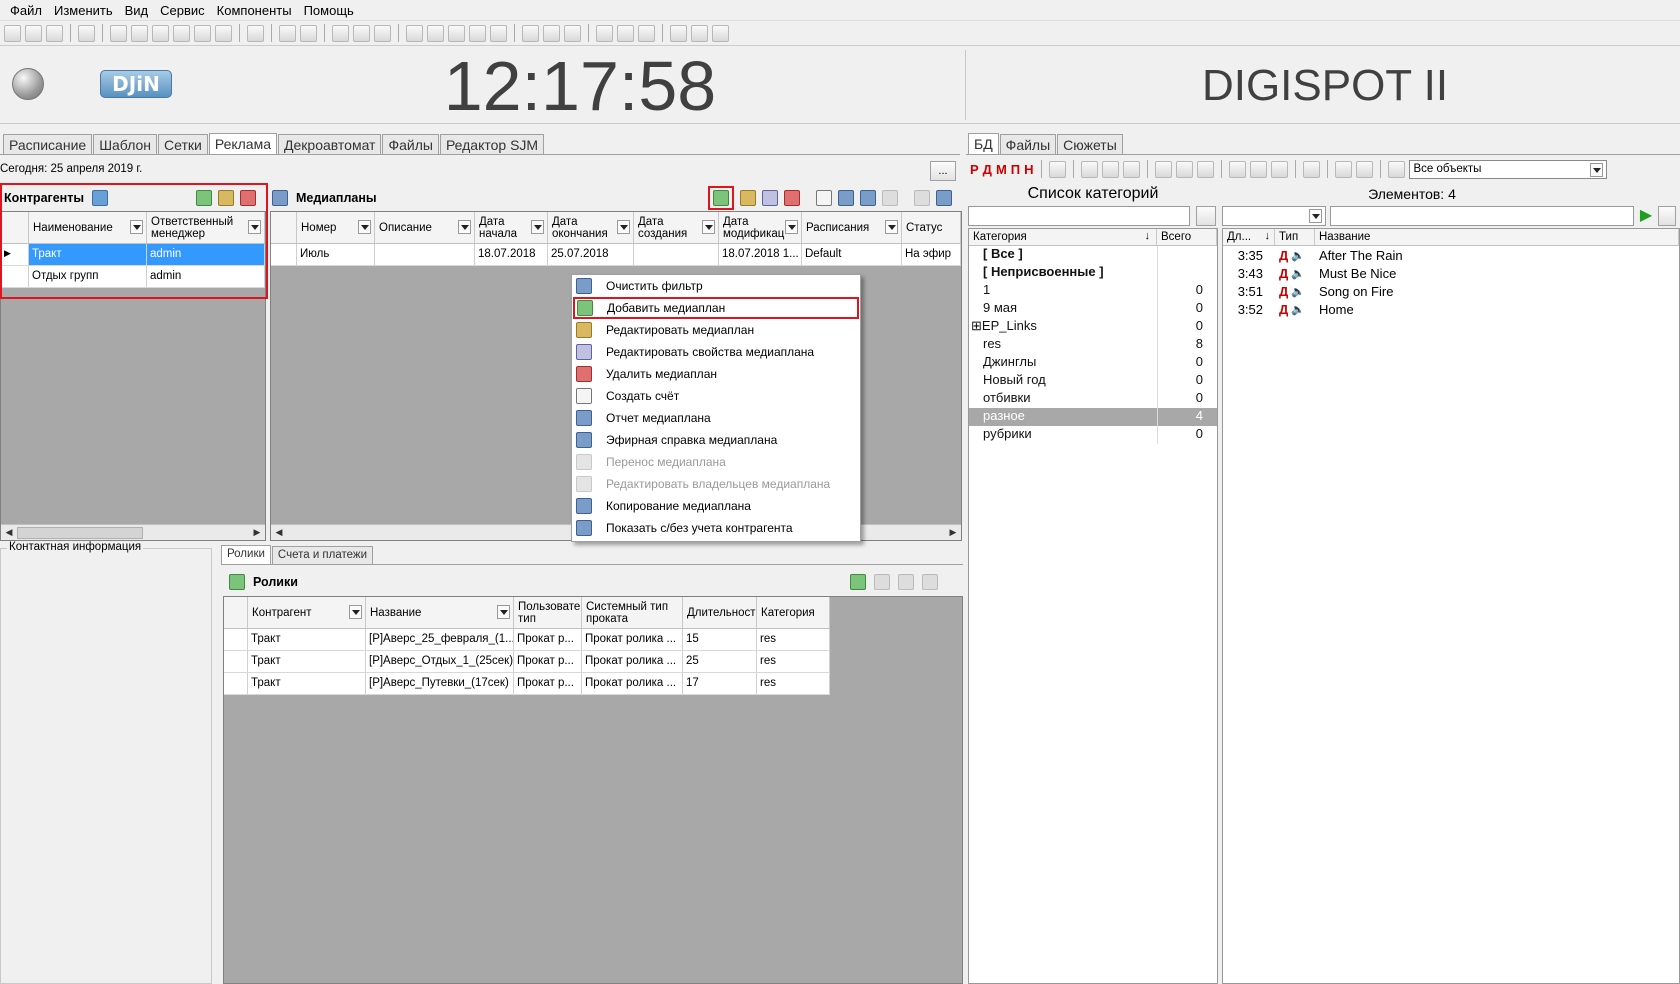  I want to click on menu-report: Отчет медиаплана, so click(716, 418).